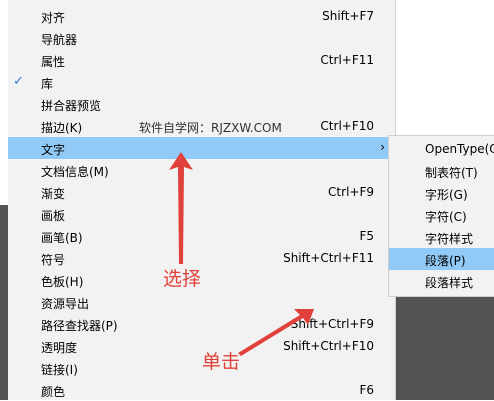 Image resolution: width=494 pixels, height=401 pixels. I want to click on menu-item-label: 透明度, so click(59, 348).